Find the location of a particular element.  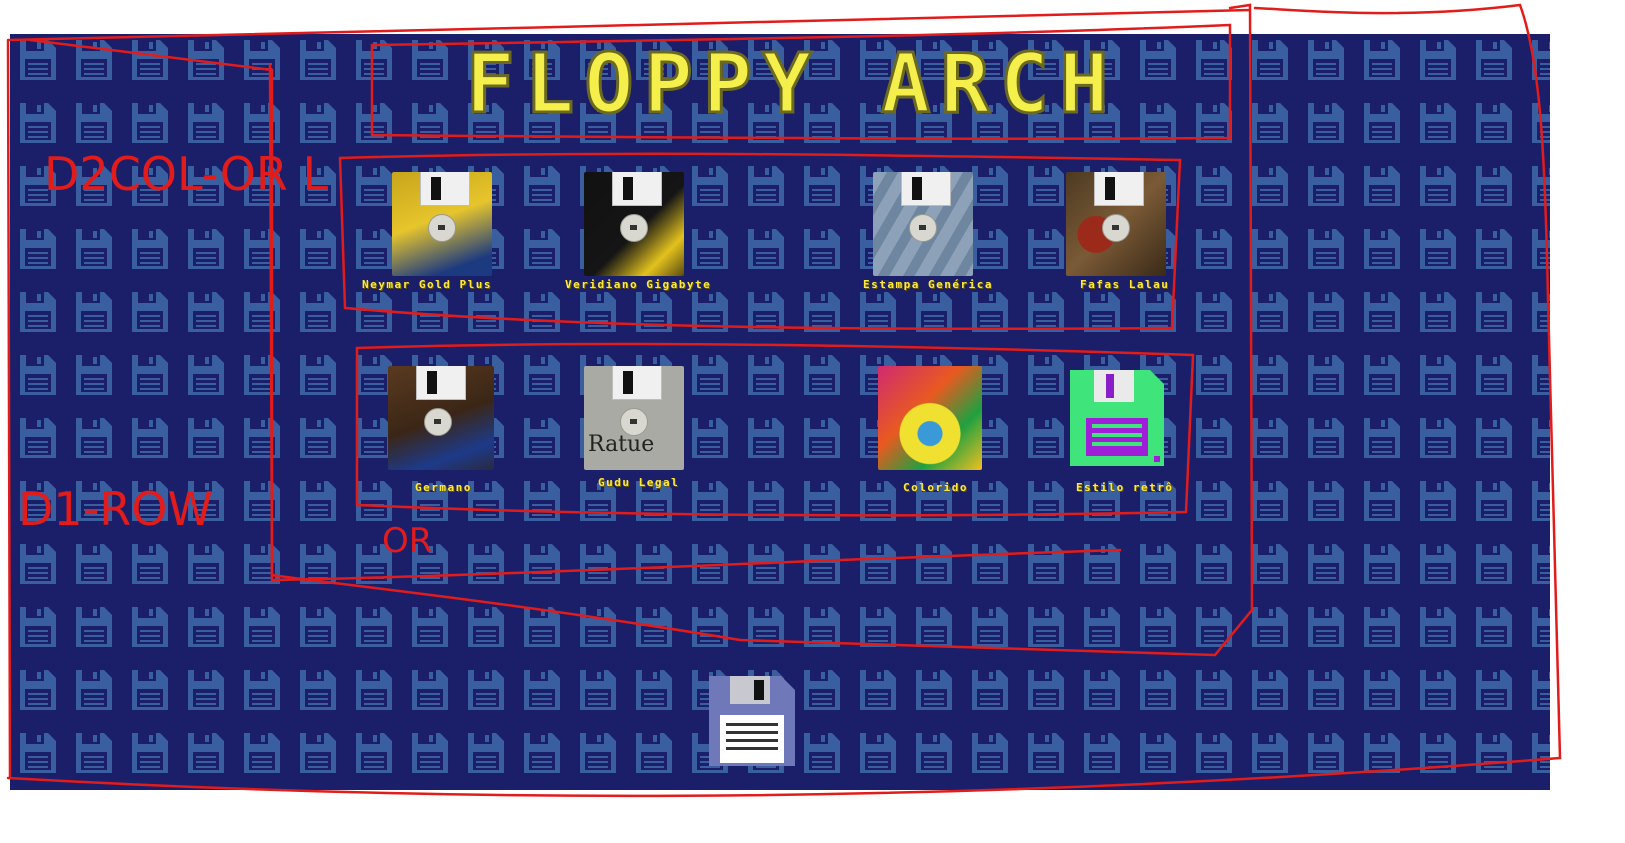

annotation-row-note: D1-ROW is located at coordinates (115, 509).